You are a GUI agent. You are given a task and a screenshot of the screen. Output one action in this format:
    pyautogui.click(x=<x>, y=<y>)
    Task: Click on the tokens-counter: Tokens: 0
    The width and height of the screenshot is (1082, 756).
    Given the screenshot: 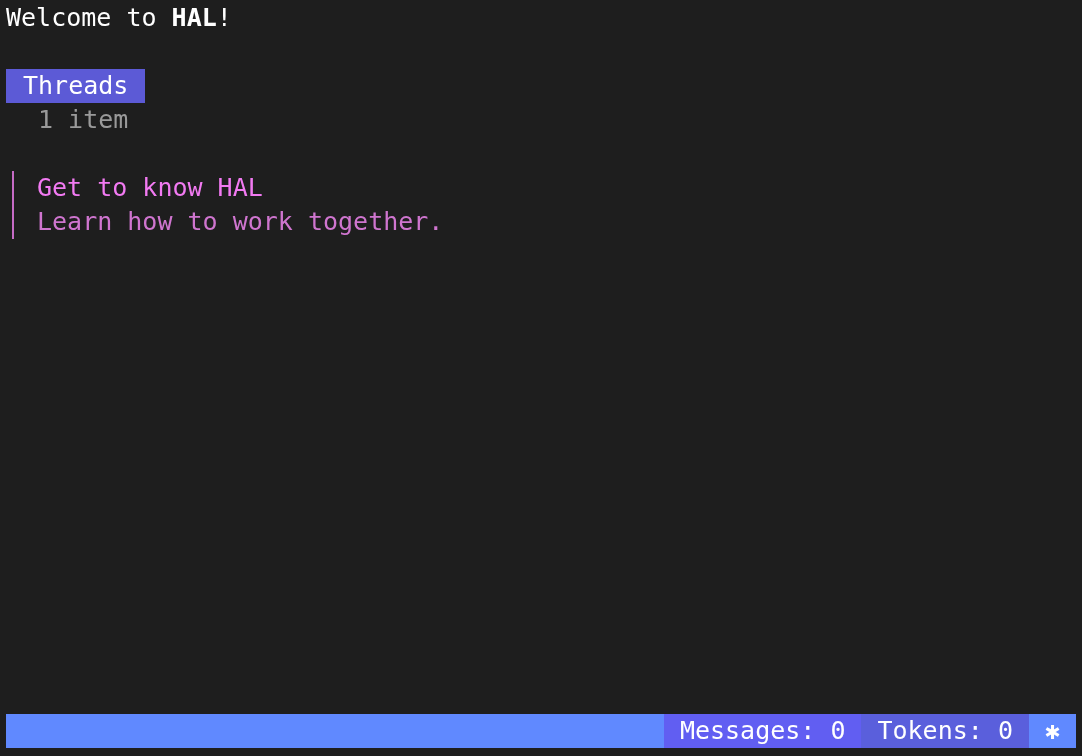 What is the action you would take?
    pyautogui.click(x=945, y=731)
    